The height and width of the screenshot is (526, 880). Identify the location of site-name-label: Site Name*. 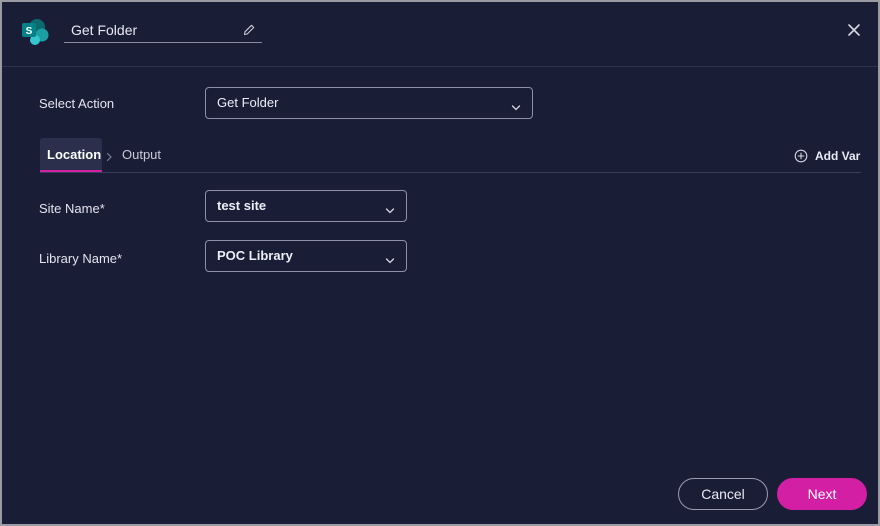
(72, 208).